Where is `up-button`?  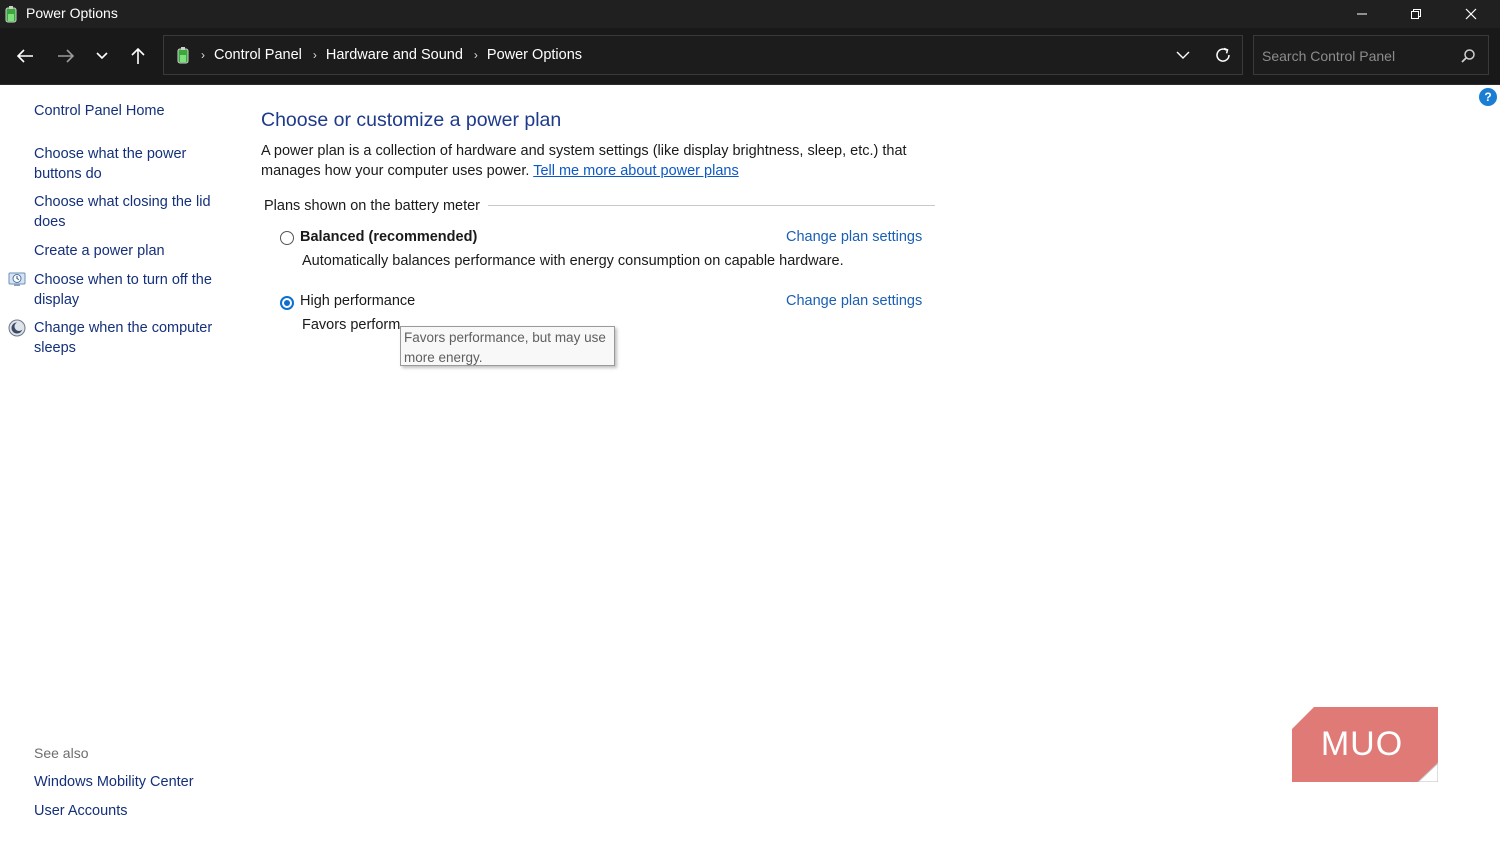 up-button is located at coordinates (138, 56).